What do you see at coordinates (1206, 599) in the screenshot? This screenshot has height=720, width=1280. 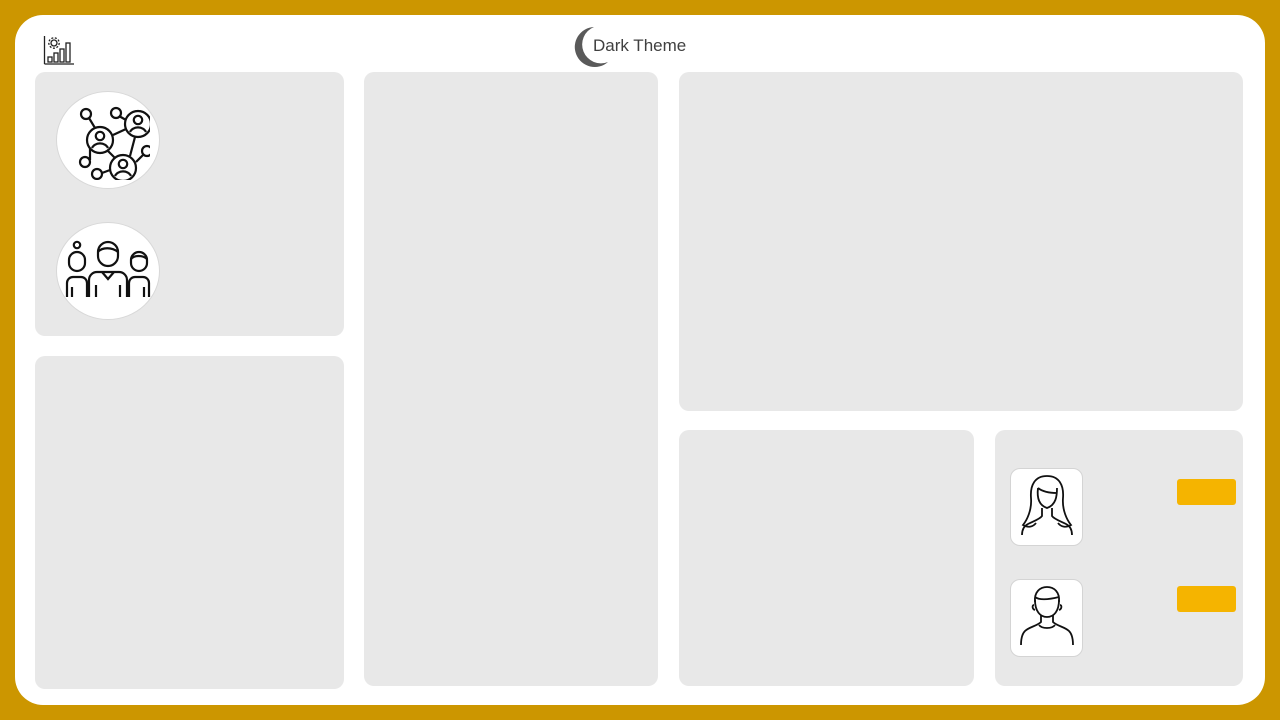 I see `male-select-button` at bounding box center [1206, 599].